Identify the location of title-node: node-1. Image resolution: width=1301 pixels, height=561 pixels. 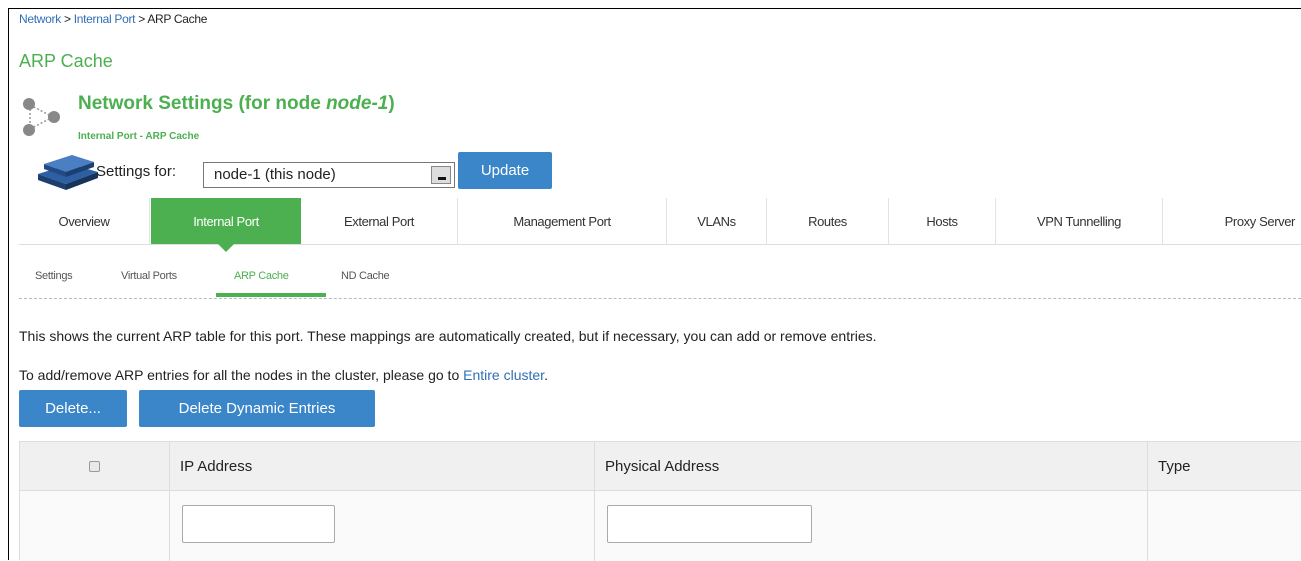
(357, 103).